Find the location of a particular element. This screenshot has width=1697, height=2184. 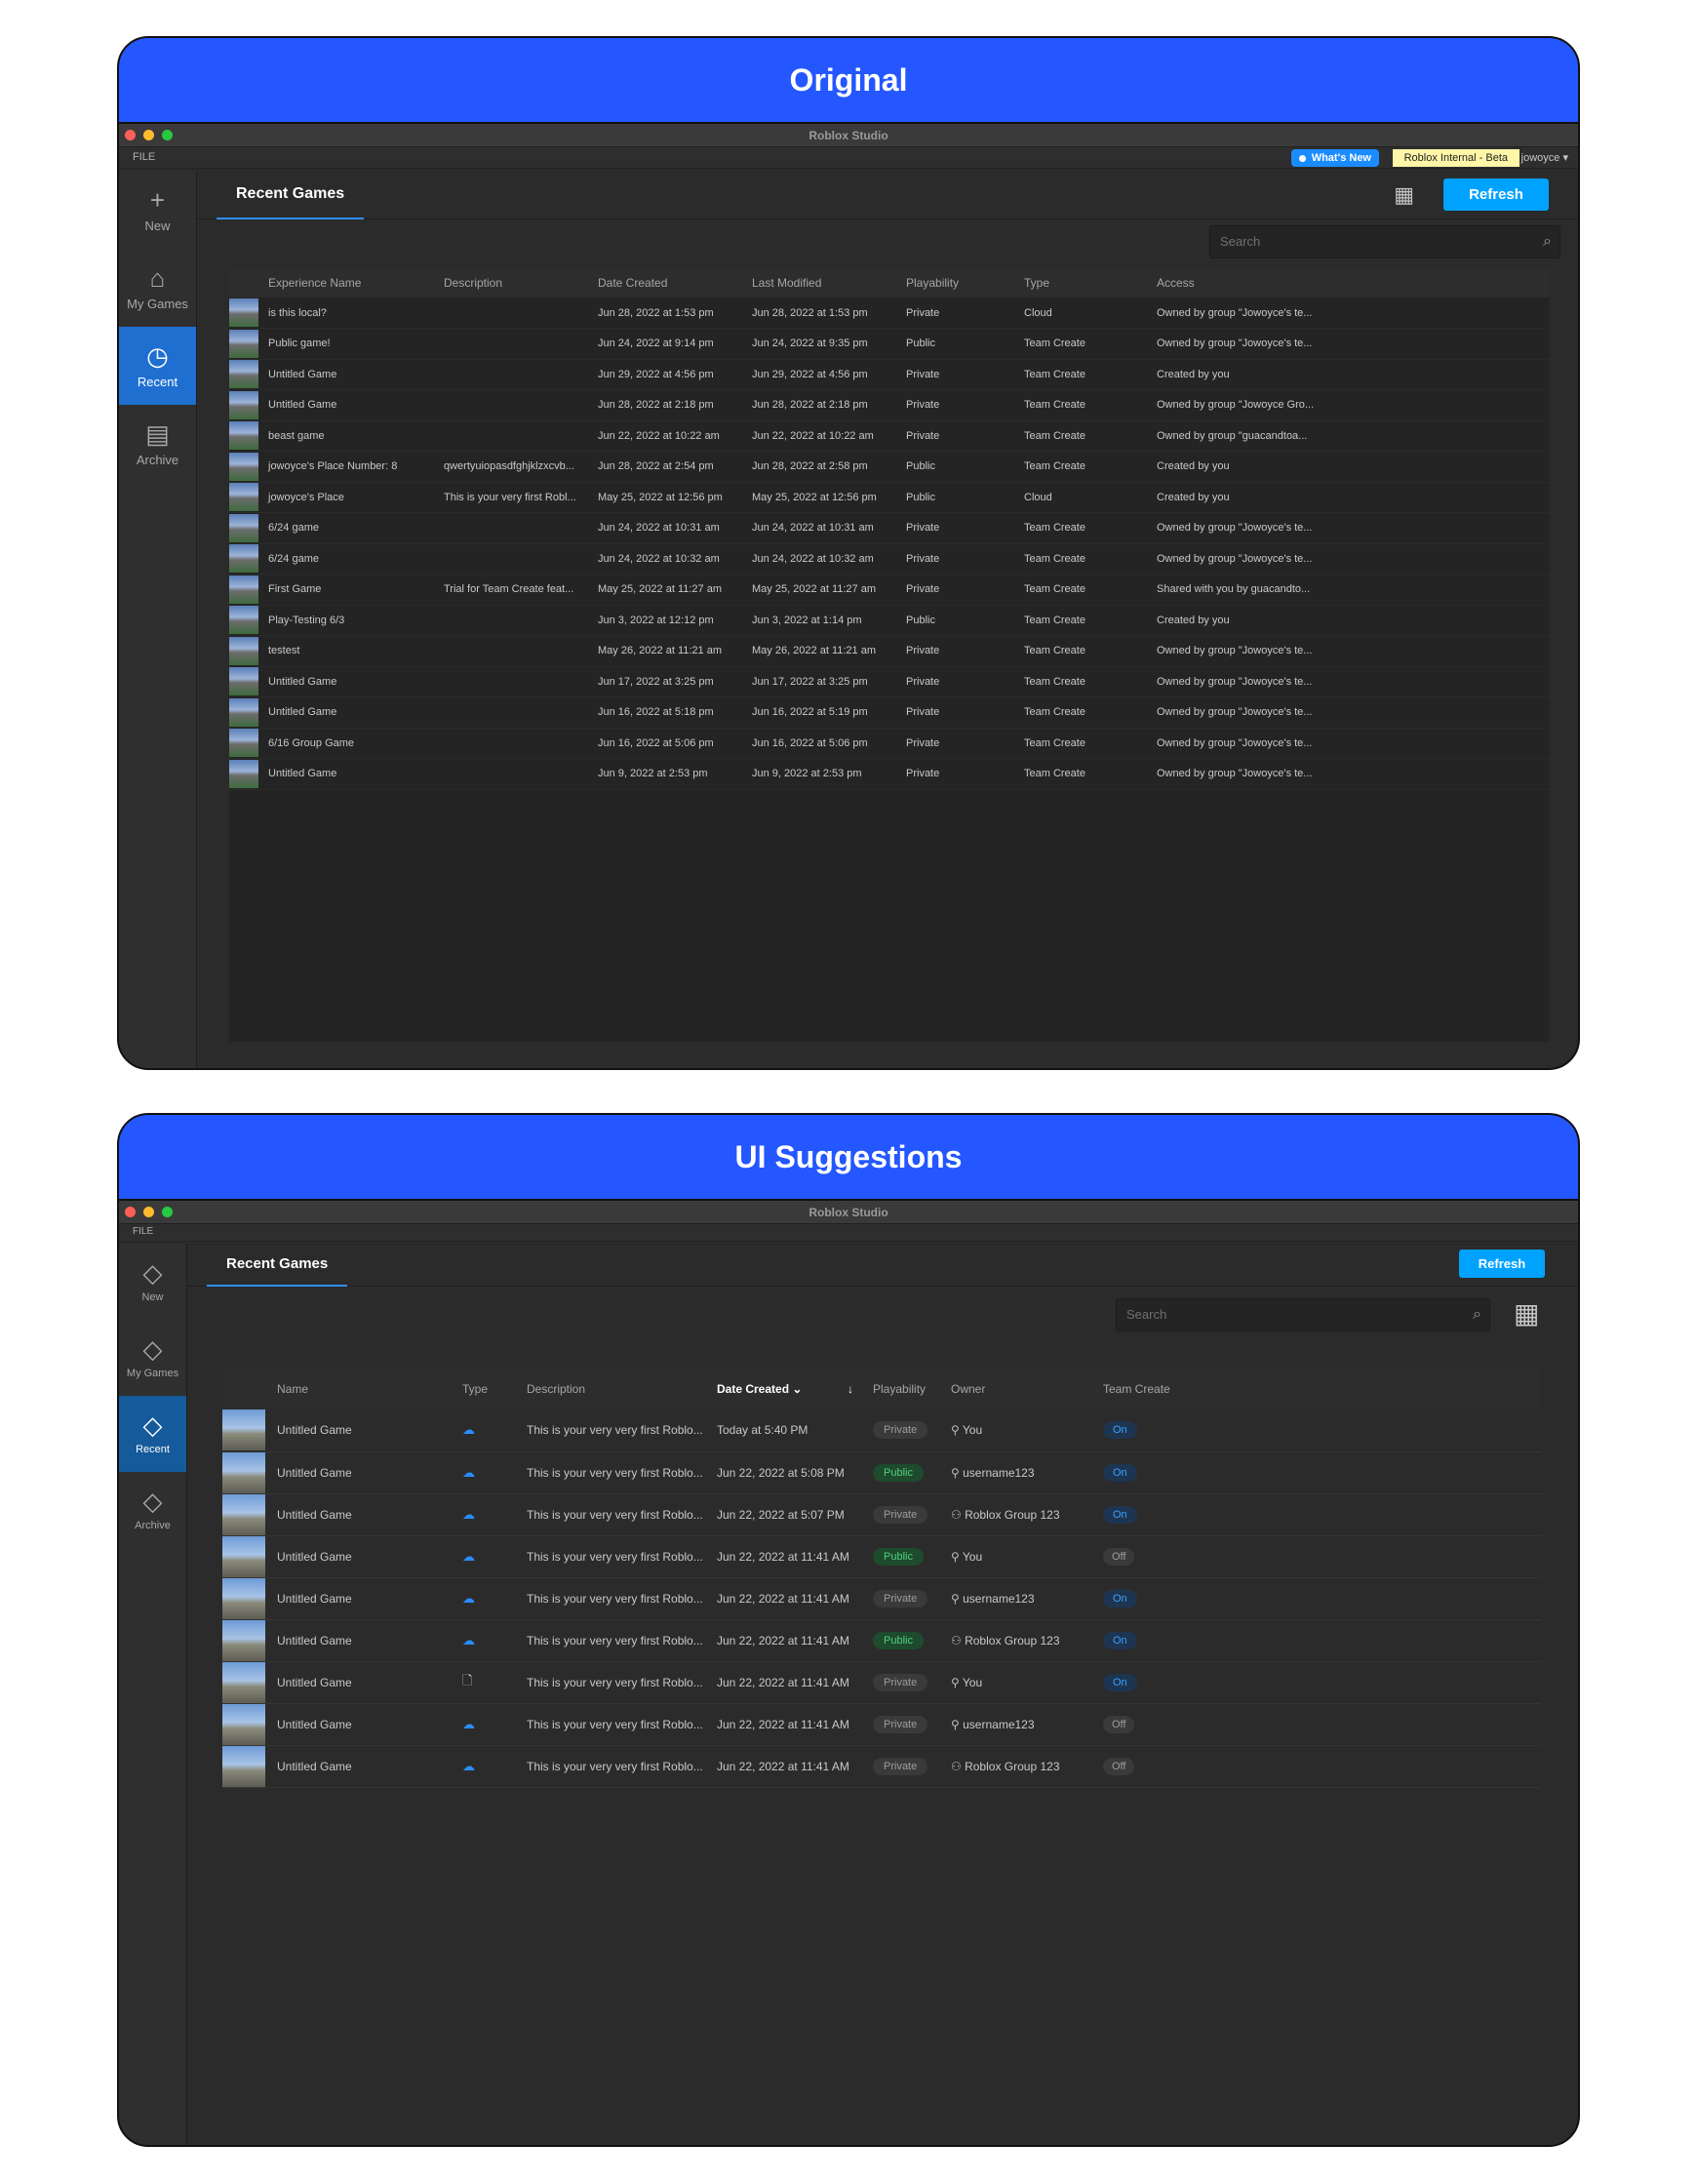

chevron-down-icon: ⌄ is located at coordinates (795, 1389).